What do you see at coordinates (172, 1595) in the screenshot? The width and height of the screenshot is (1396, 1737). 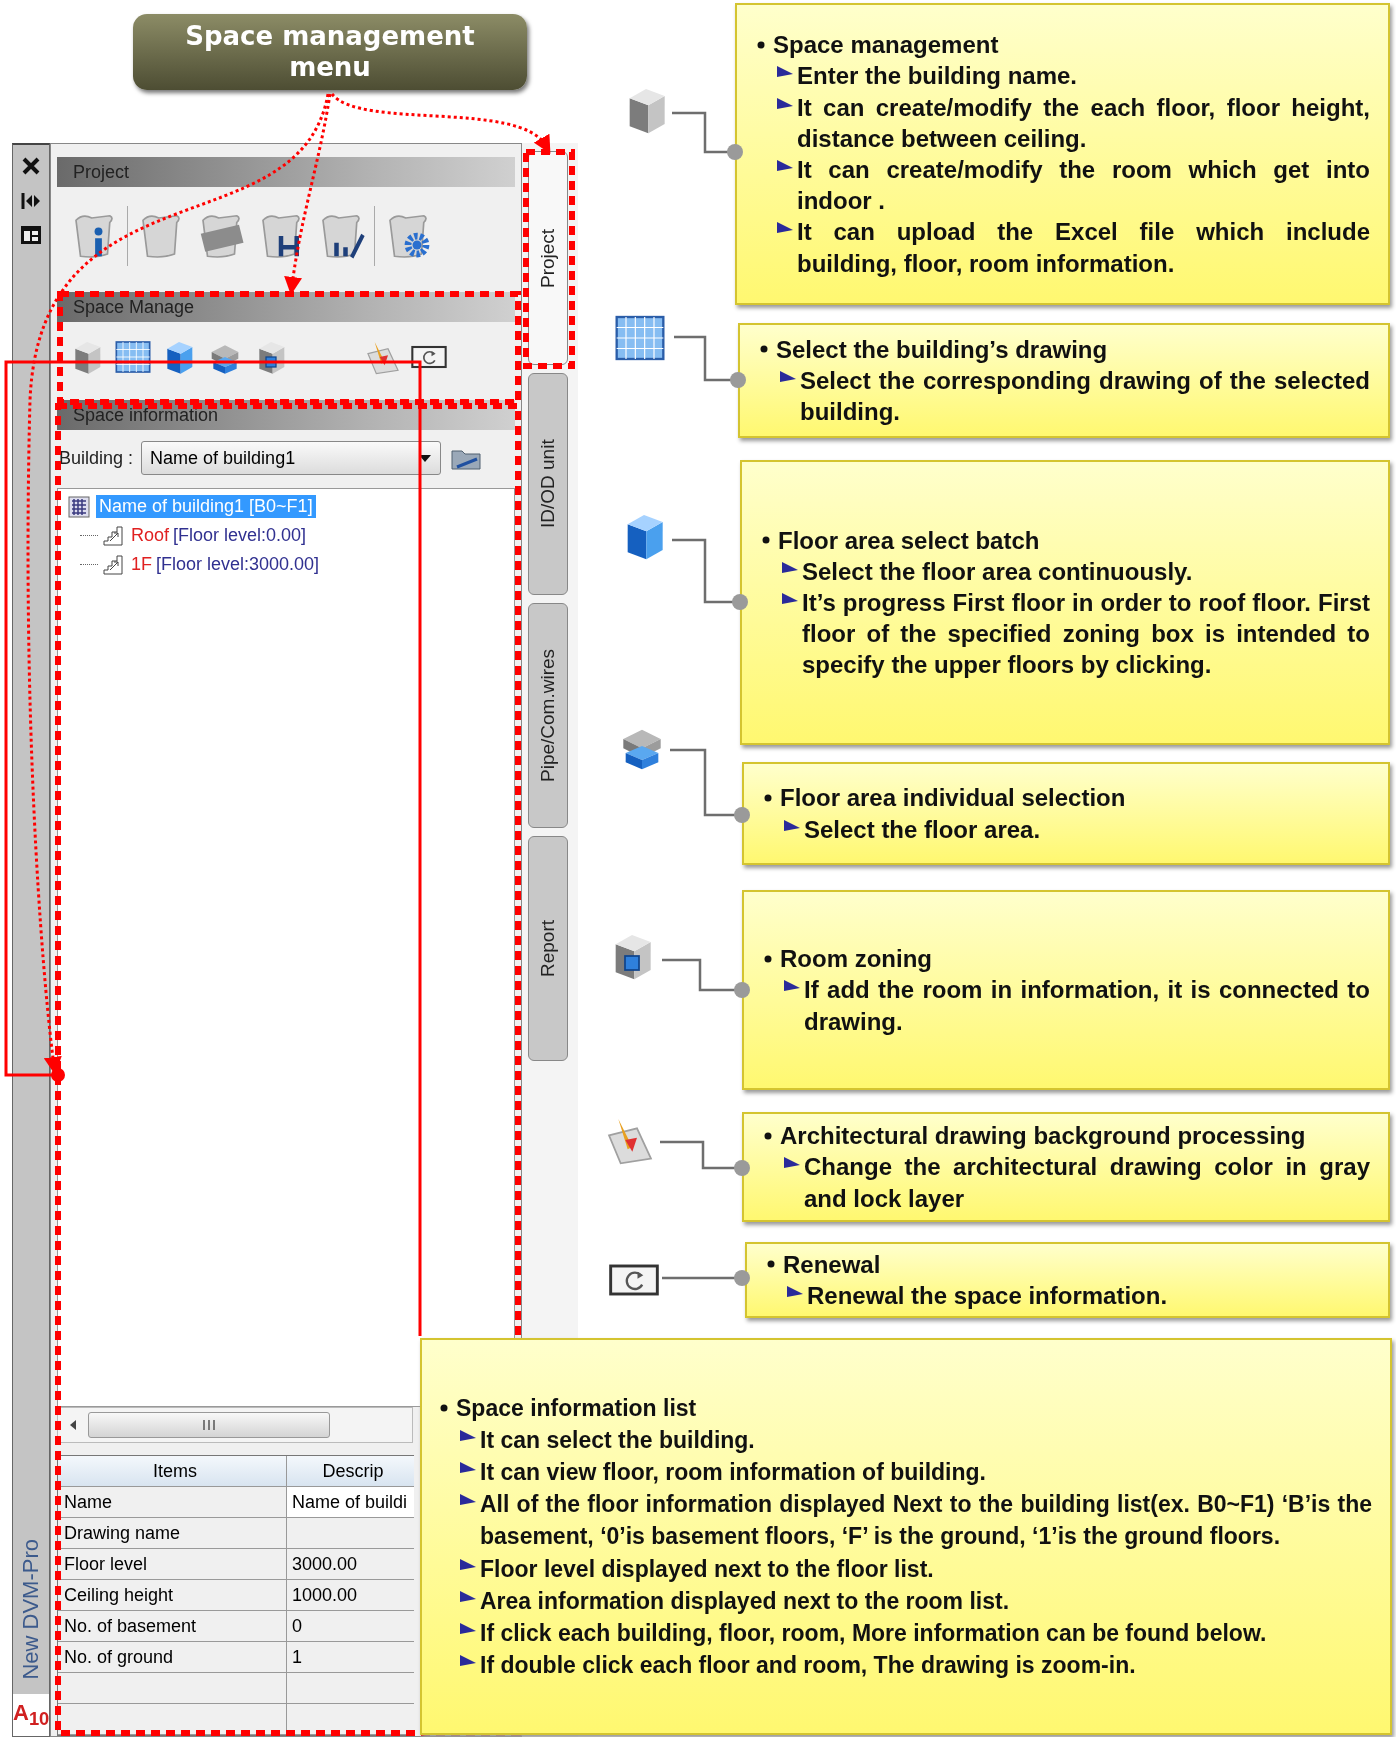 I see `table-cell: Ceiling height` at bounding box center [172, 1595].